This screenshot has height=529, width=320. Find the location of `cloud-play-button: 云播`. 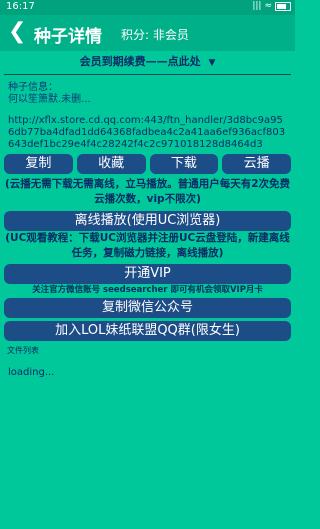

cloud-play-button: 云播 is located at coordinates (256, 164).